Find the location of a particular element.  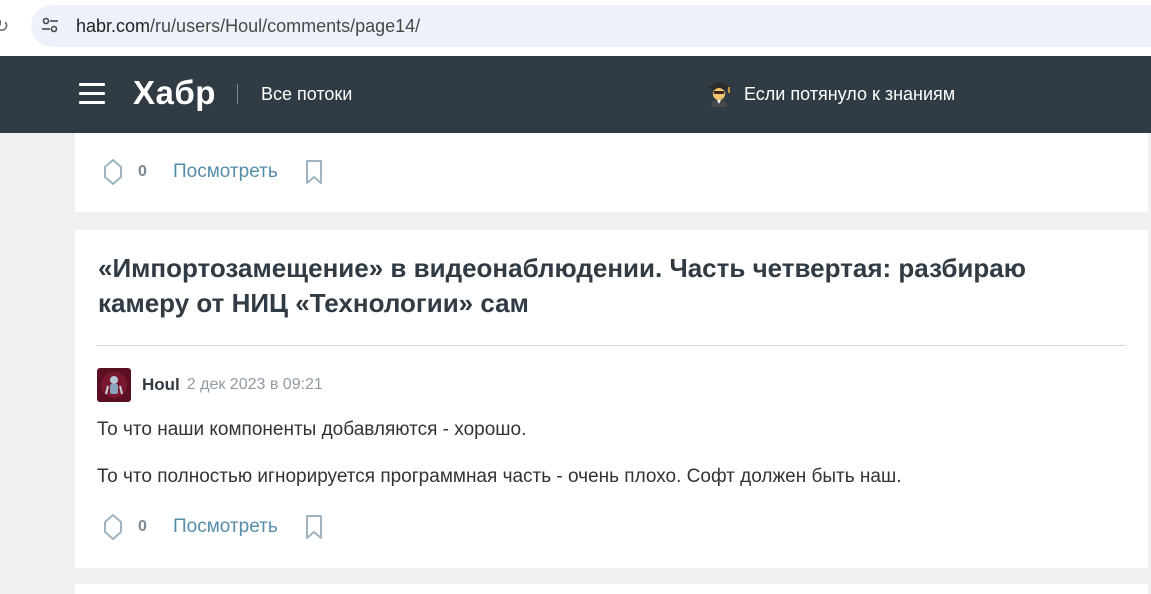

student-emoji-icon is located at coordinates (719, 94).